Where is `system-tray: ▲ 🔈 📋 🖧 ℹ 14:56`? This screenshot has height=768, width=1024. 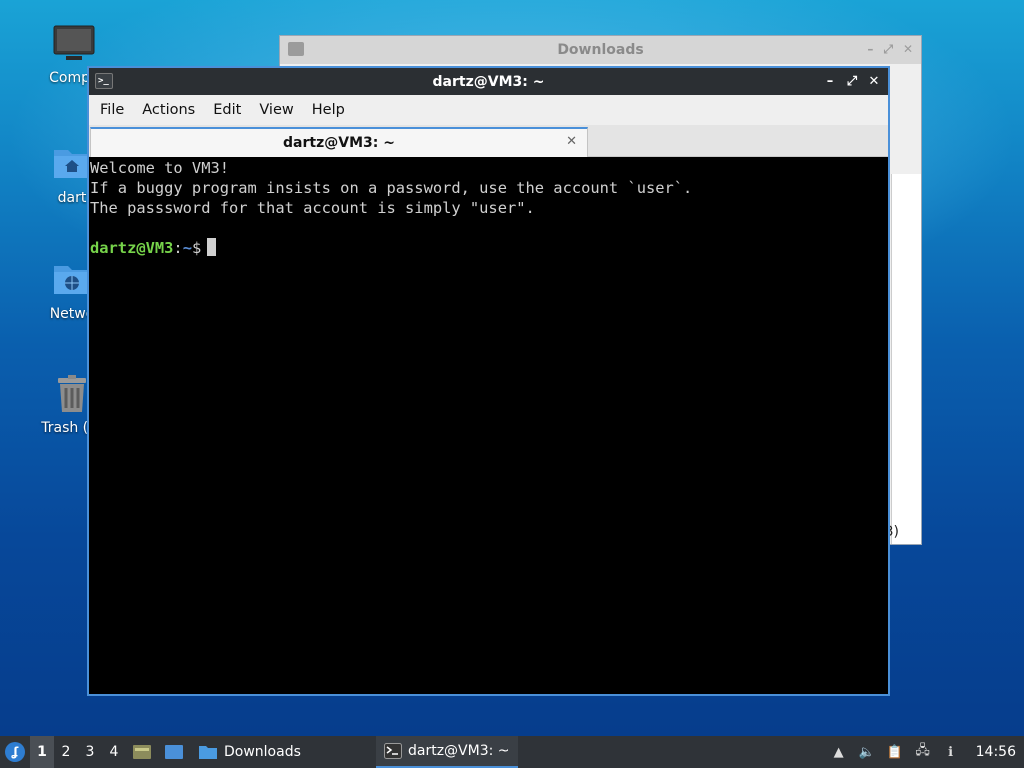 system-tray: ▲ 🔈 📋 🖧 ℹ 14:56 is located at coordinates (927, 752).